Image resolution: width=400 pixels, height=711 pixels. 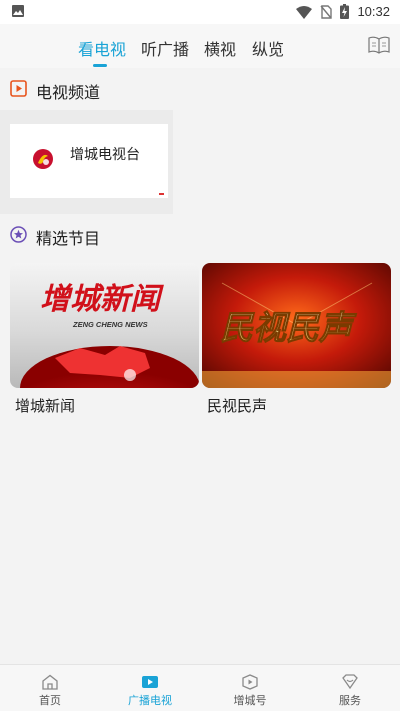 I want to click on program-title: 增城新闻, so click(x=45, y=406).